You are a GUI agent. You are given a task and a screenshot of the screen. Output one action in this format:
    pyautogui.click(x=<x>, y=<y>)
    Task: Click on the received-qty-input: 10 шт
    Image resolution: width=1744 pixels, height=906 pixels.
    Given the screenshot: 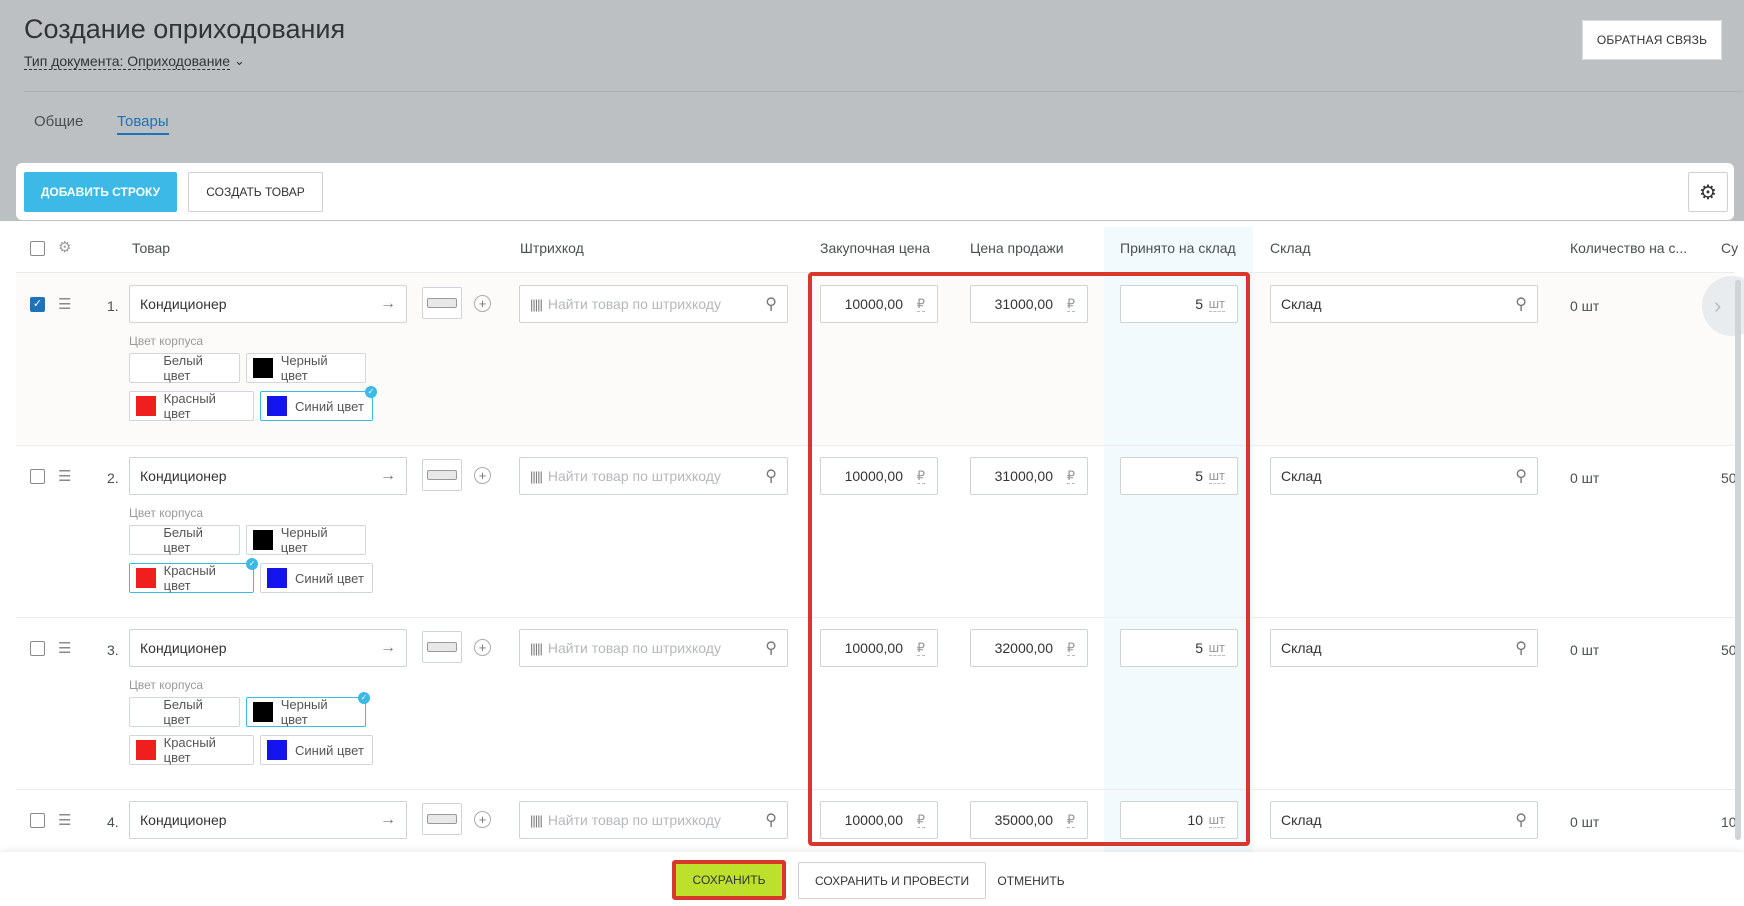 What is the action you would take?
    pyautogui.click(x=1179, y=820)
    